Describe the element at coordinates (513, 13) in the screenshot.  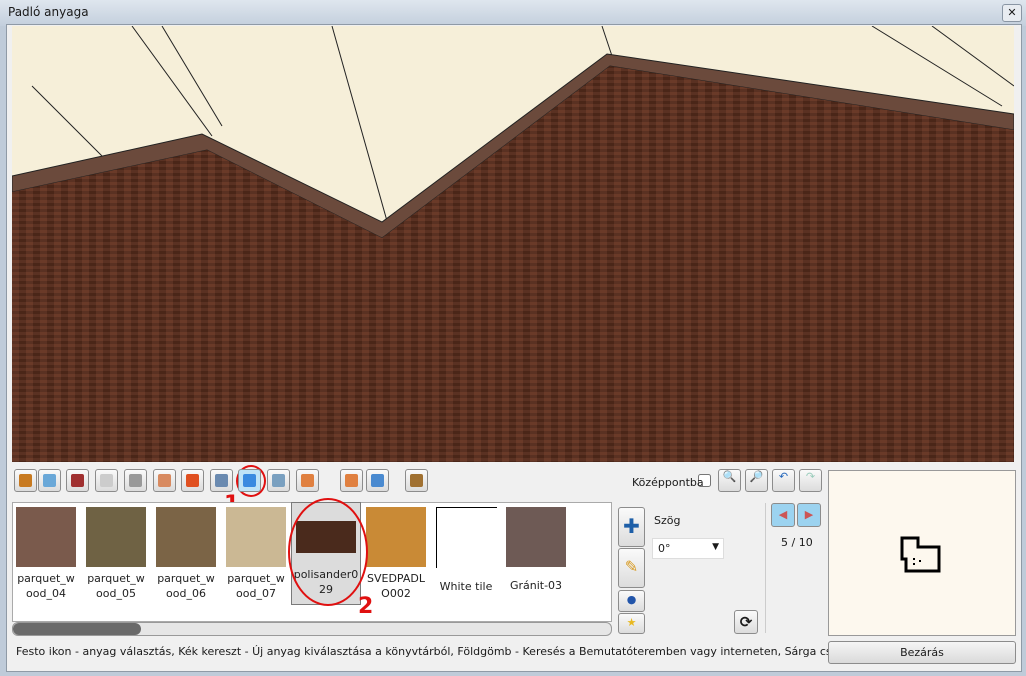
I see `title-bar` at that location.